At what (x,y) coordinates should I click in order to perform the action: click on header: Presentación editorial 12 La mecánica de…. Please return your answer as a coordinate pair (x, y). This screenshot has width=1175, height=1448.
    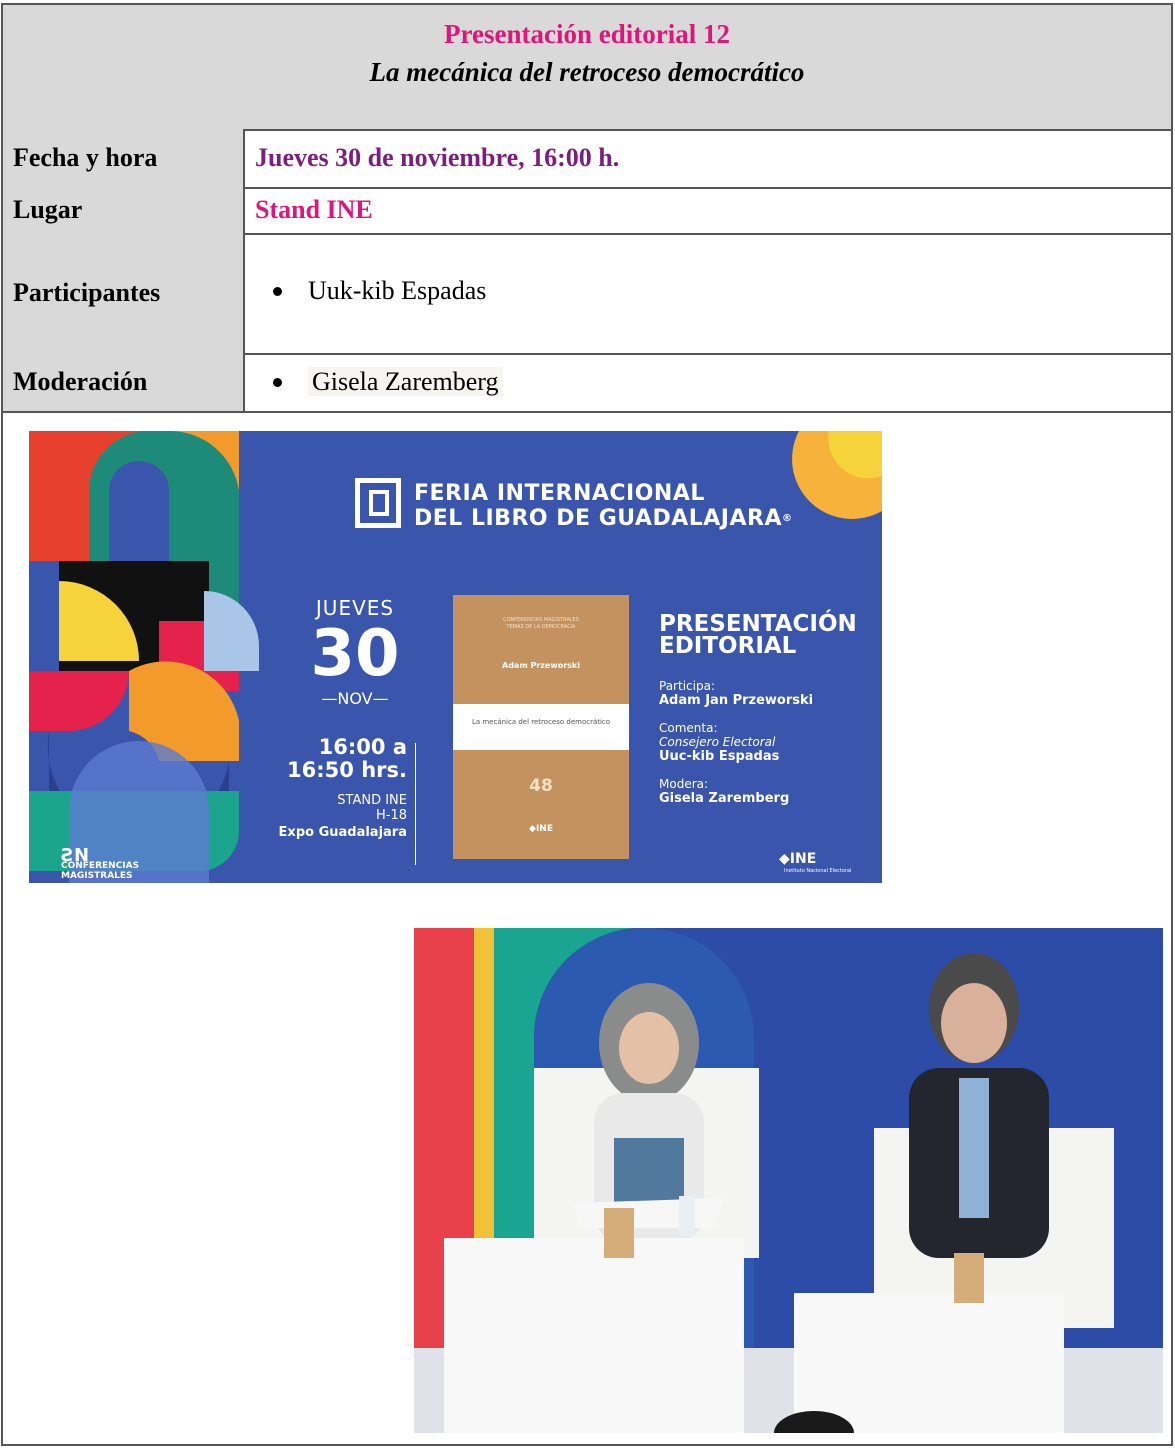
    Looking at the image, I should click on (587, 68).